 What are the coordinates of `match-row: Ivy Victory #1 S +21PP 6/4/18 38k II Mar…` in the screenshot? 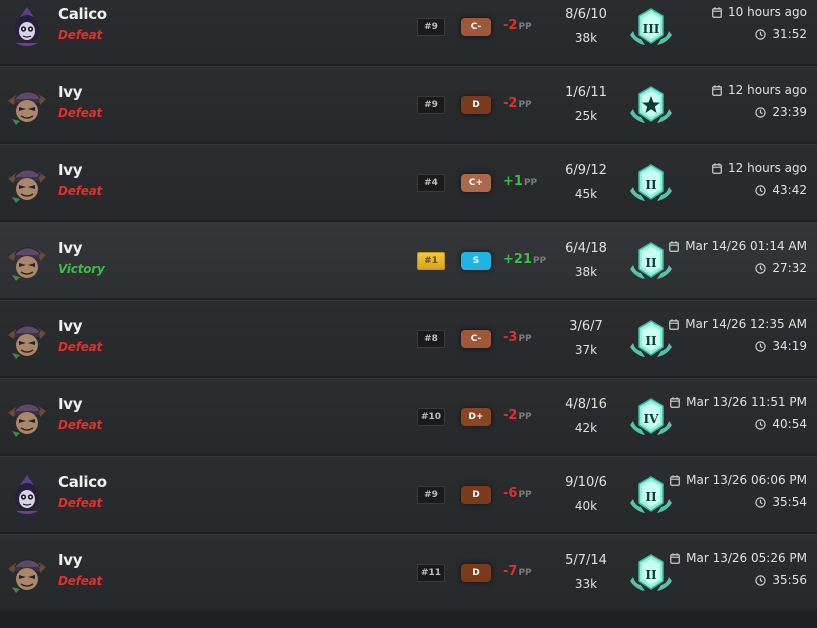 It's located at (408, 260).